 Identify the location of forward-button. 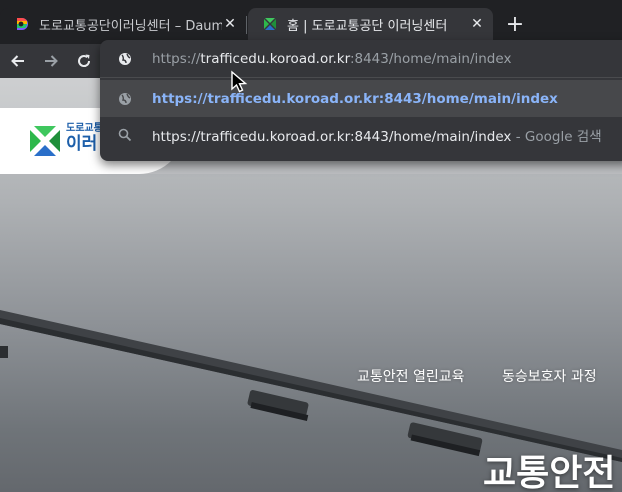
(51, 61).